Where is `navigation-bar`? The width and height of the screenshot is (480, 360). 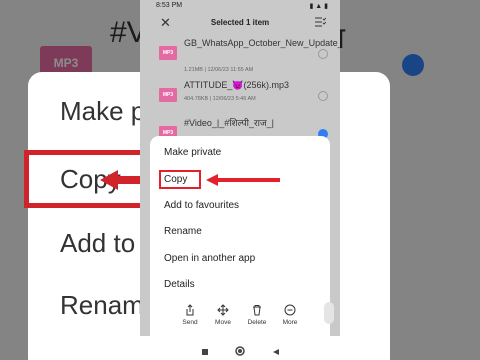 navigation-bar is located at coordinates (240, 348).